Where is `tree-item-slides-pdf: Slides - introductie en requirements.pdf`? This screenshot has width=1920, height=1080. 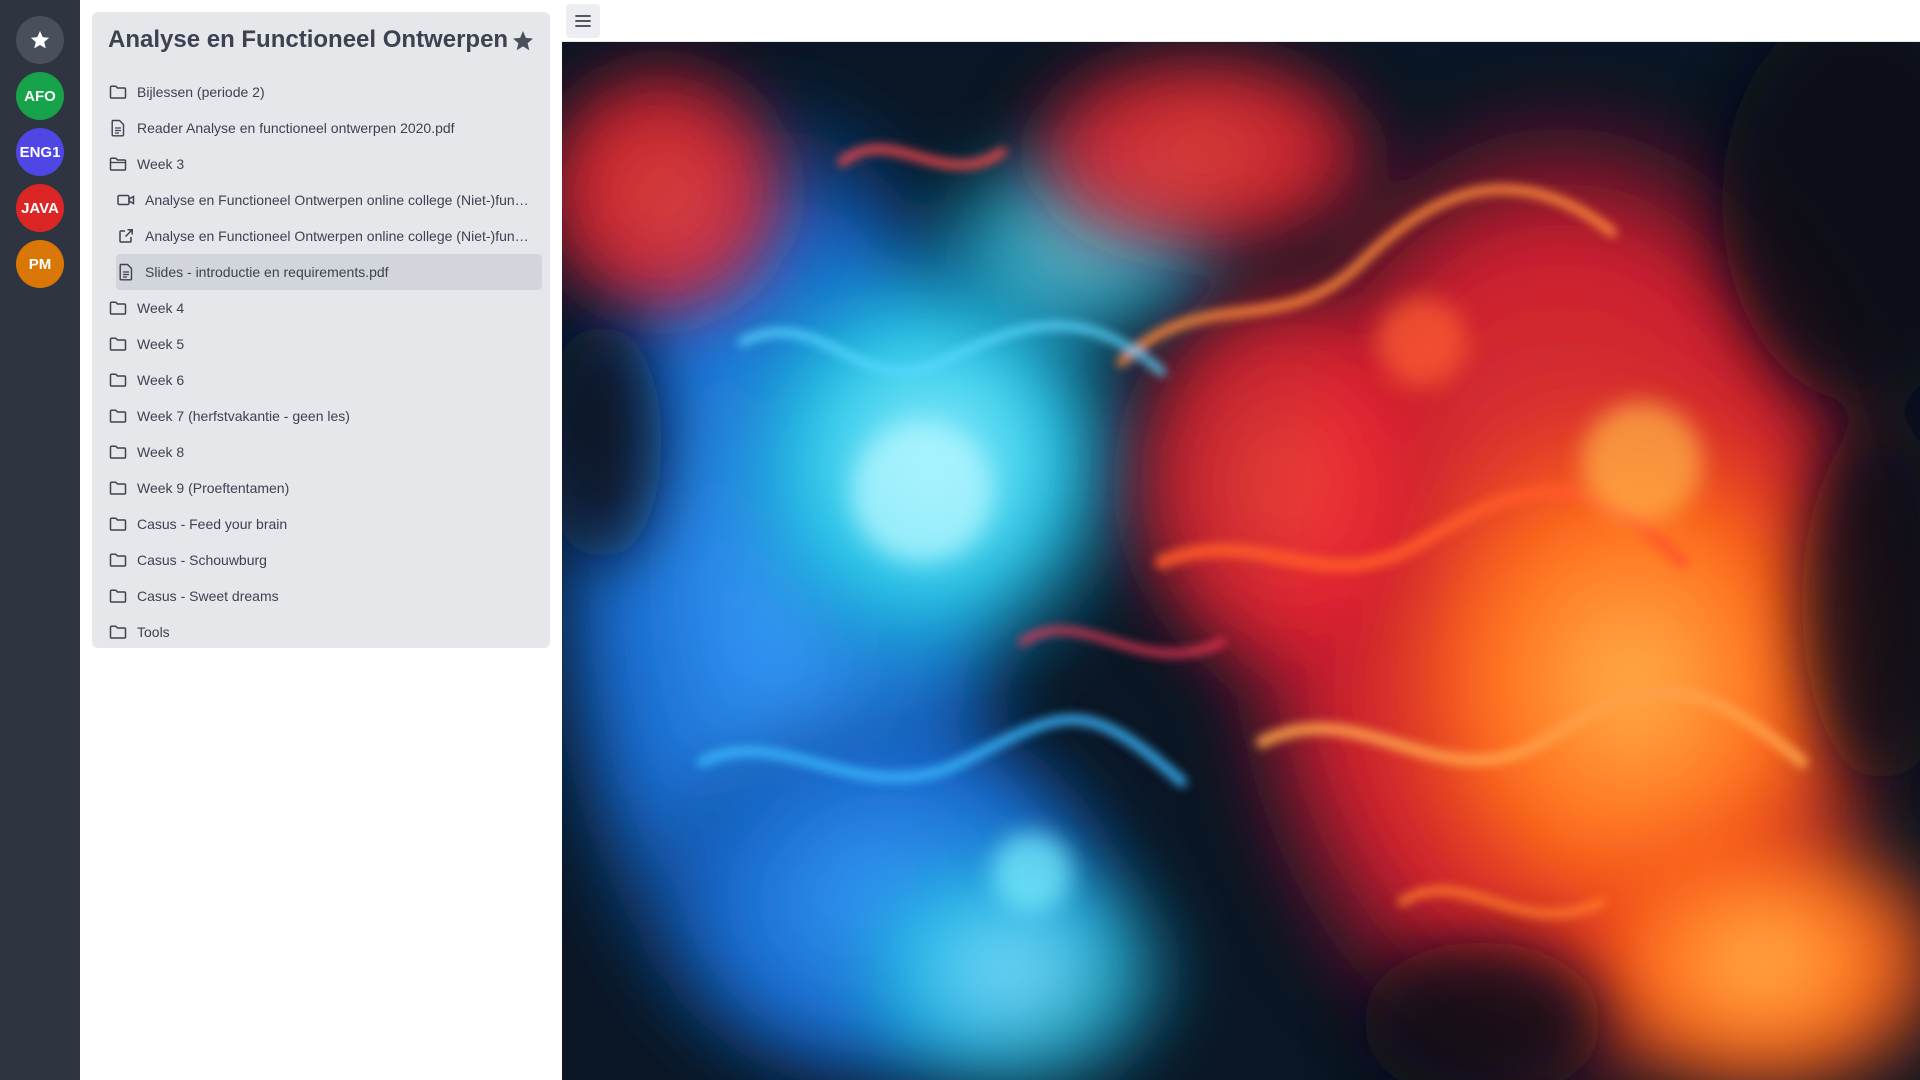 tree-item-slides-pdf: Slides - introductie en requirements.pdf is located at coordinates (329, 272).